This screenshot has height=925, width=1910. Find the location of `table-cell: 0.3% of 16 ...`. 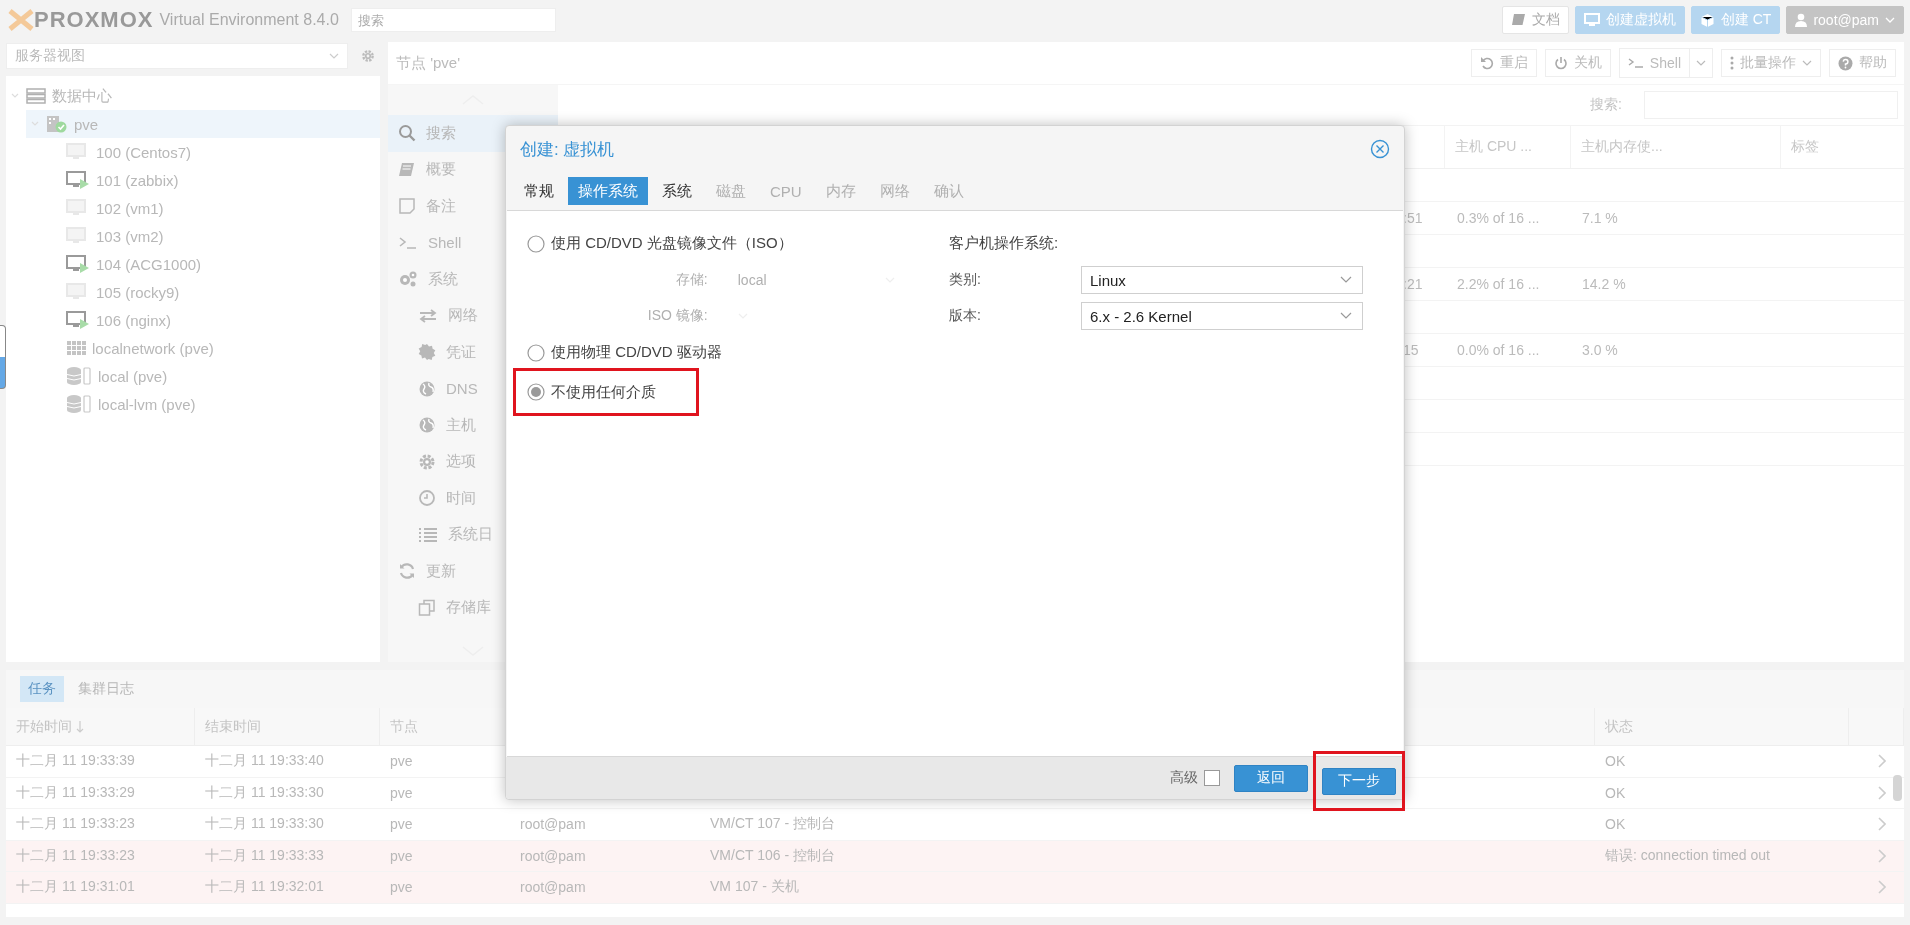

table-cell: 0.3% of 16 ... is located at coordinates (1498, 218).